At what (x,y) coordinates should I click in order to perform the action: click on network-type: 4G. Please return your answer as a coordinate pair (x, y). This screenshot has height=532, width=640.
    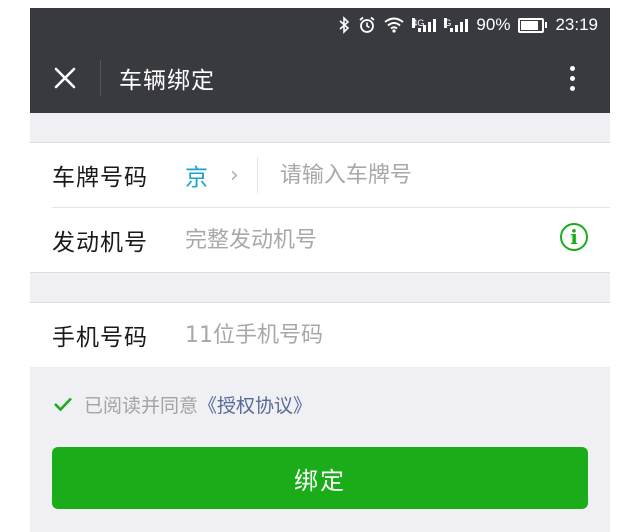
    Looking at the image, I should click on (418, 23).